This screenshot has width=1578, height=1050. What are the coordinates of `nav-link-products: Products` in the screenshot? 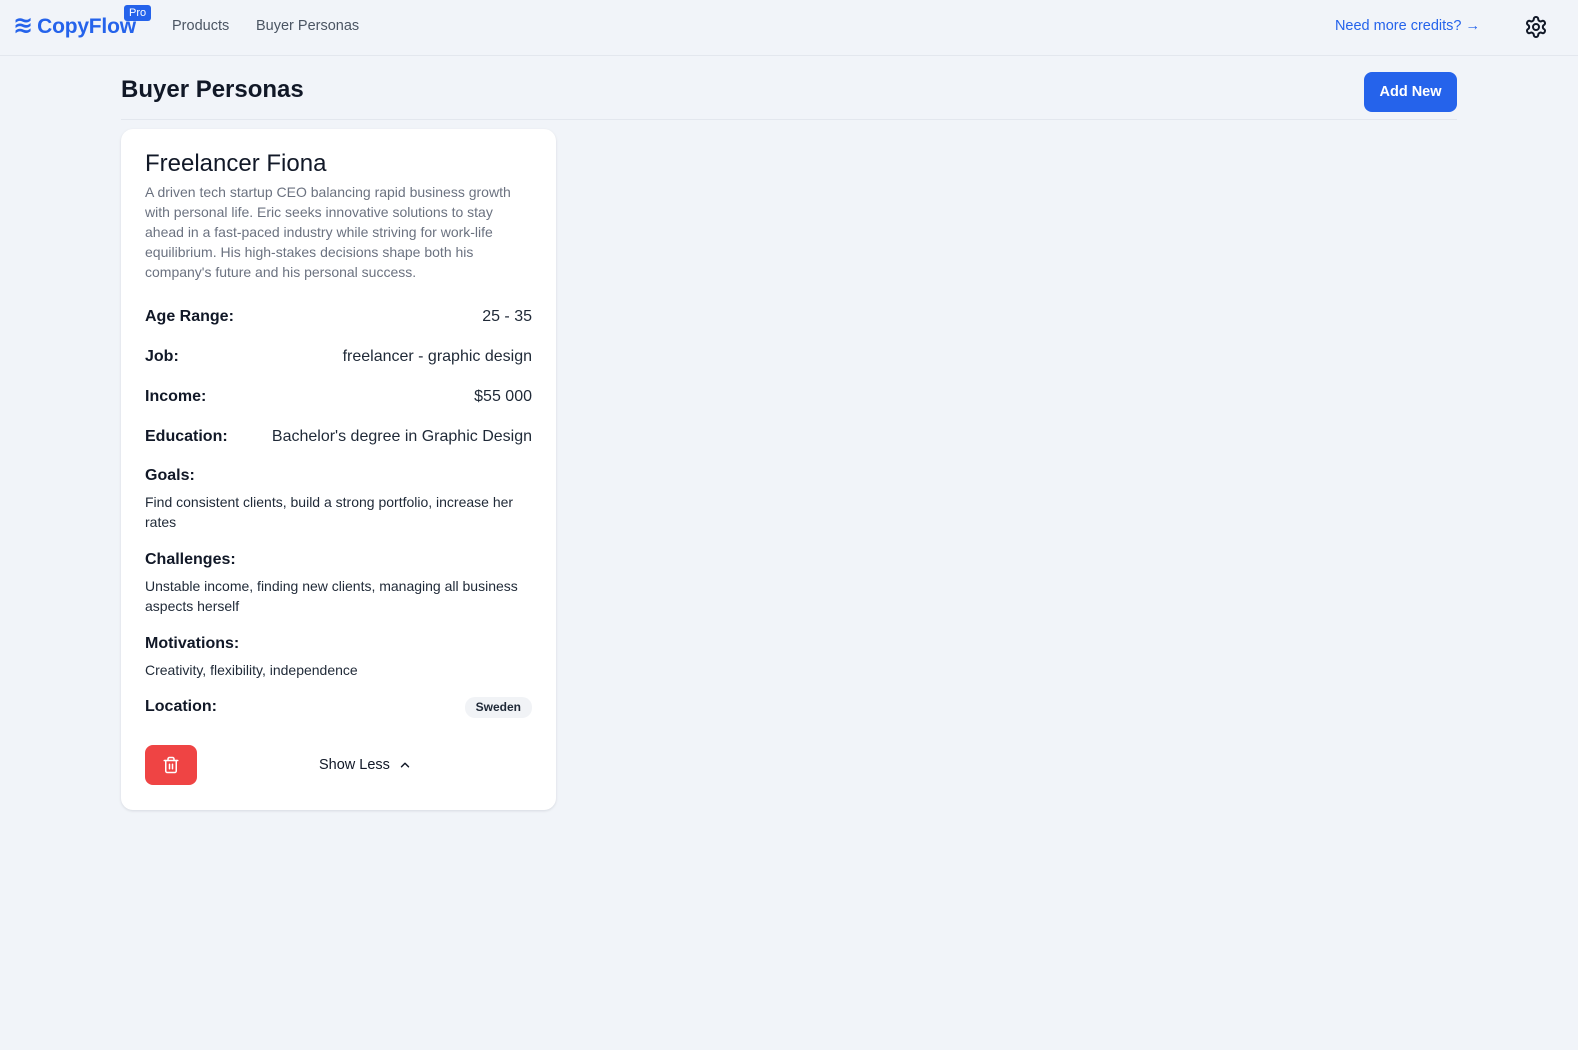 It's located at (200, 26).